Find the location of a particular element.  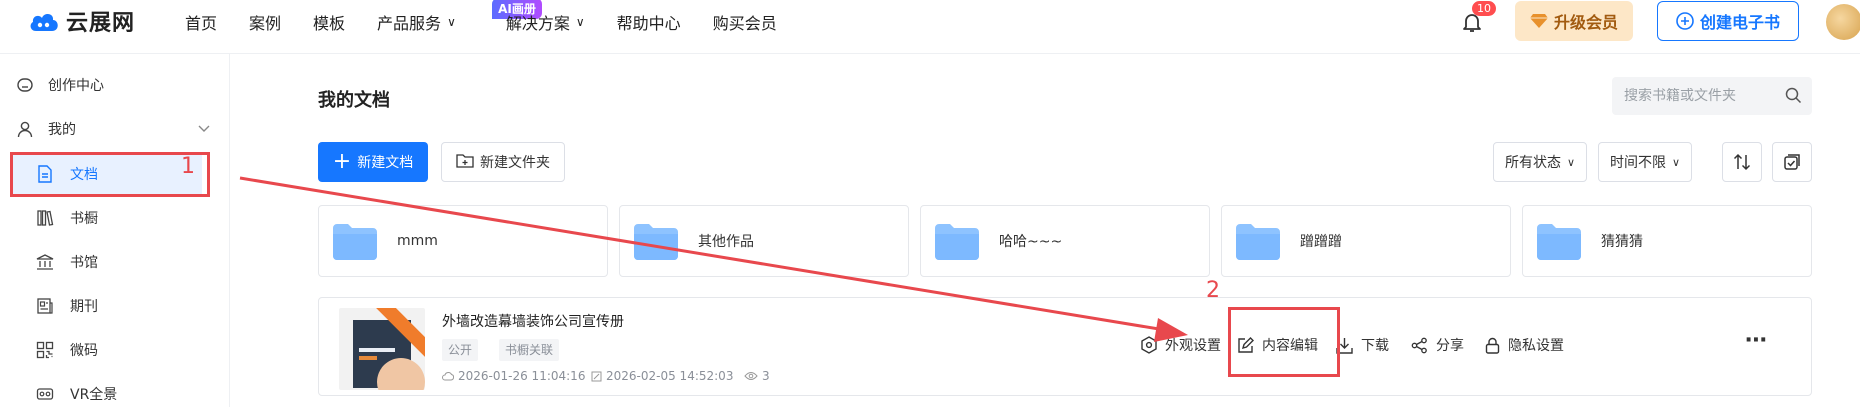

folder-card: 哈哈~~~ is located at coordinates (1065, 241).